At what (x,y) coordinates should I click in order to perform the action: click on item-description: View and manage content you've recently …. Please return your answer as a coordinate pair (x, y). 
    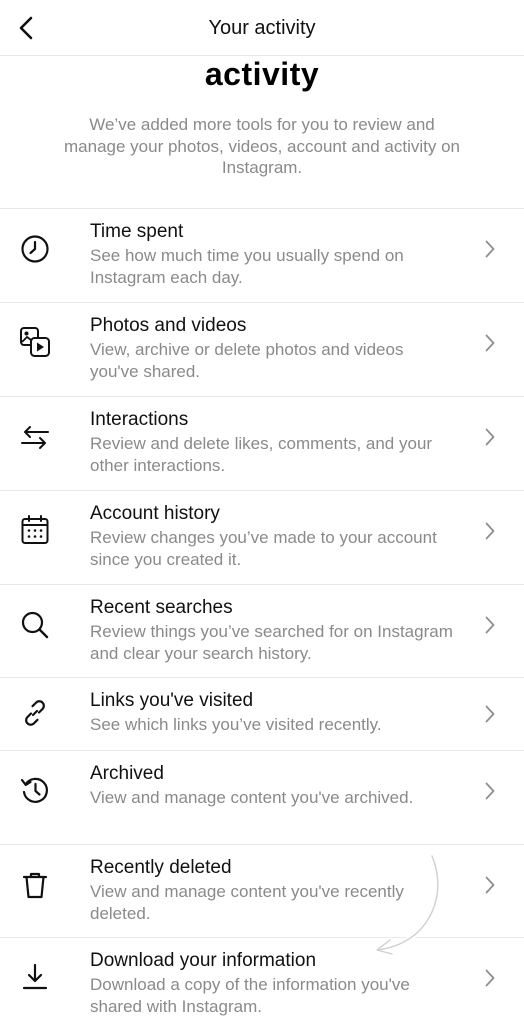
    Looking at the image, I should click on (247, 902).